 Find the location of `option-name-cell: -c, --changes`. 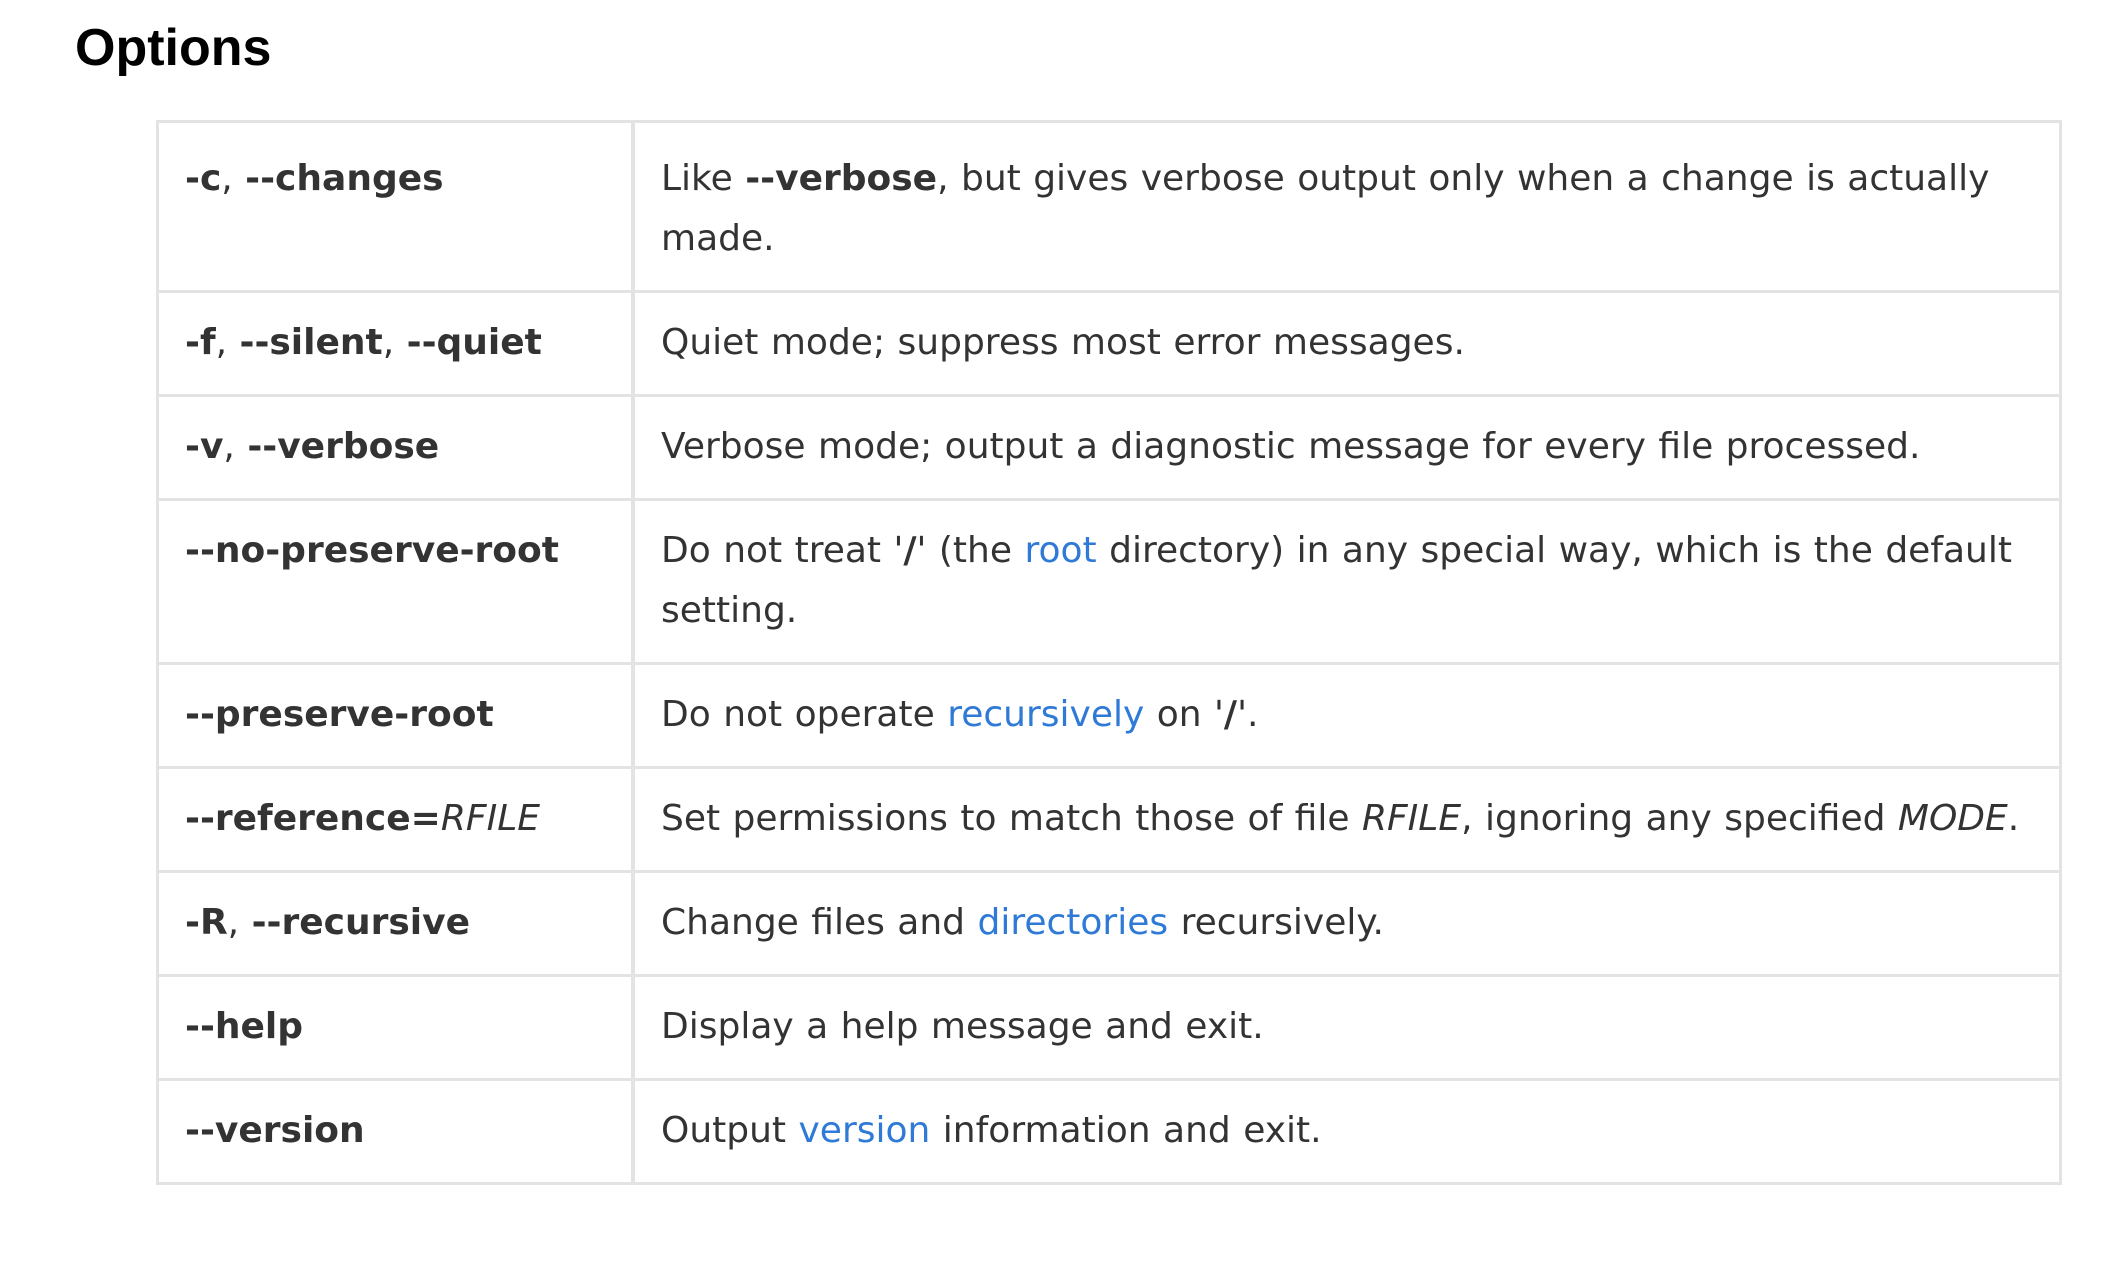

option-name-cell: -c, --changes is located at coordinates (395, 206).